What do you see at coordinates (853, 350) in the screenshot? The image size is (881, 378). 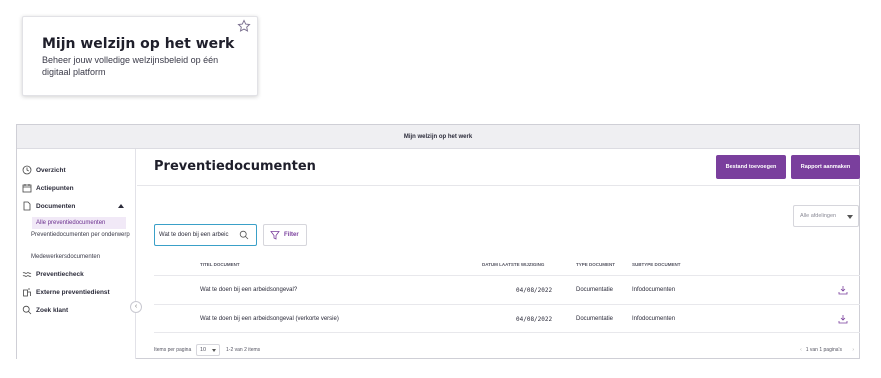 I see `chevron-right-icon: ›` at bounding box center [853, 350].